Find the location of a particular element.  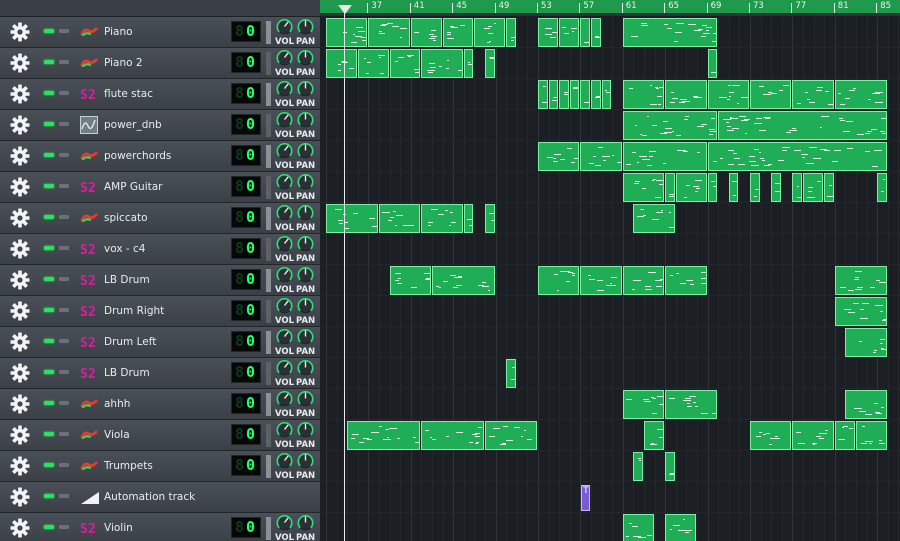

track-name: Drum Right is located at coordinates (134, 311).